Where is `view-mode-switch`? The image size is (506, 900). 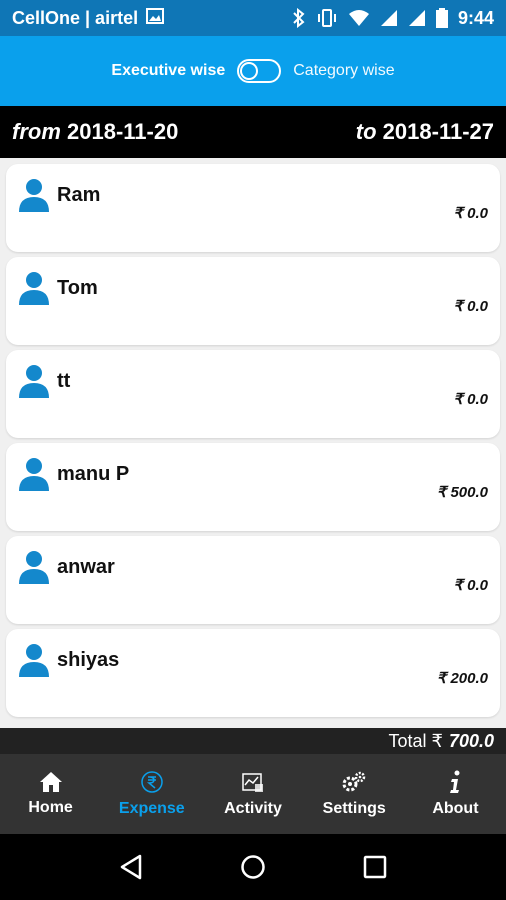
view-mode-switch is located at coordinates (259, 71).